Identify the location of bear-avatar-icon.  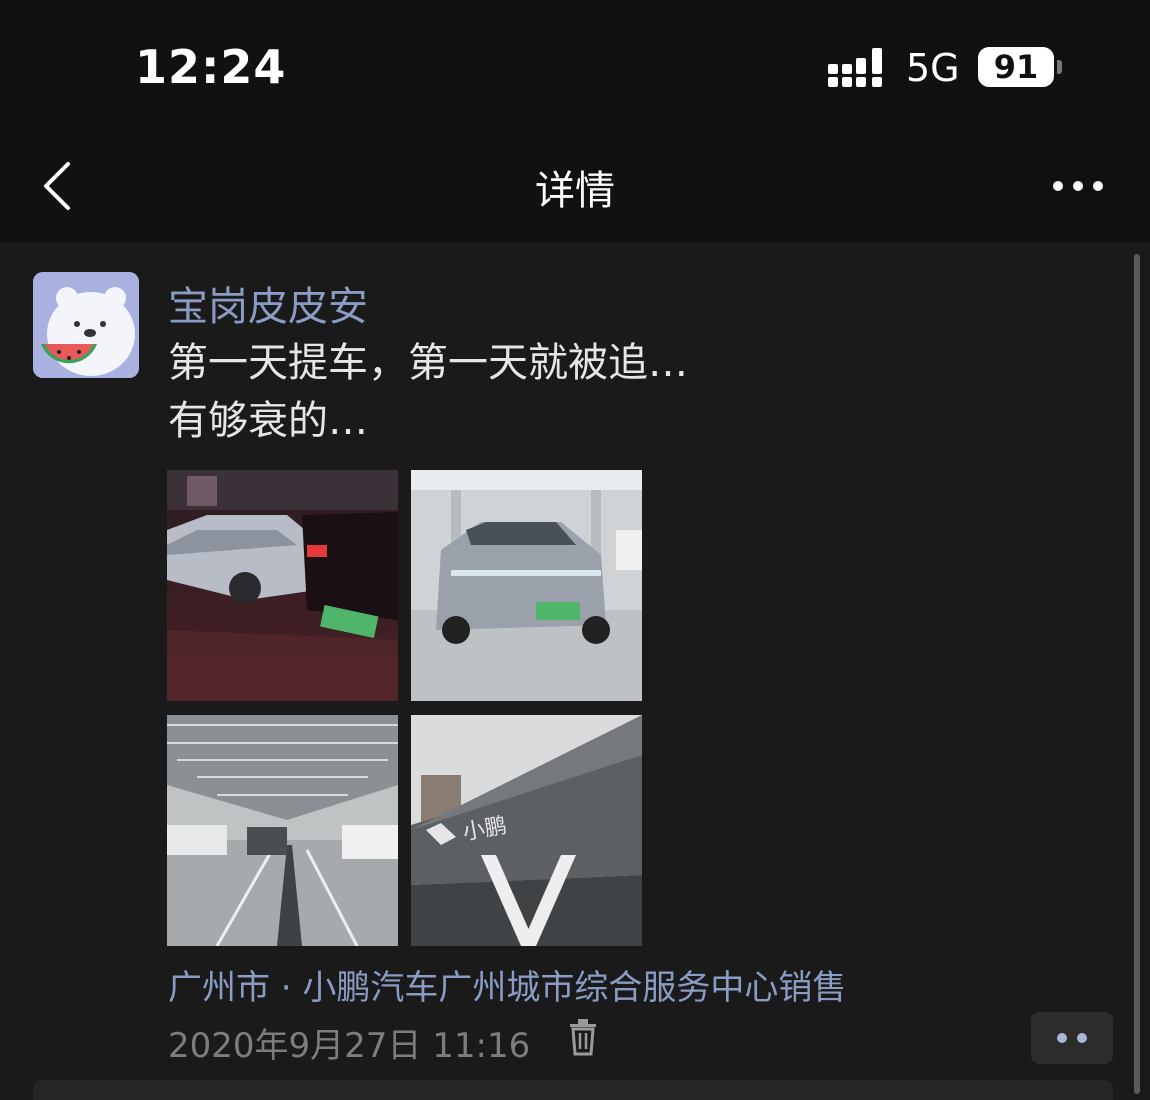
(86, 325).